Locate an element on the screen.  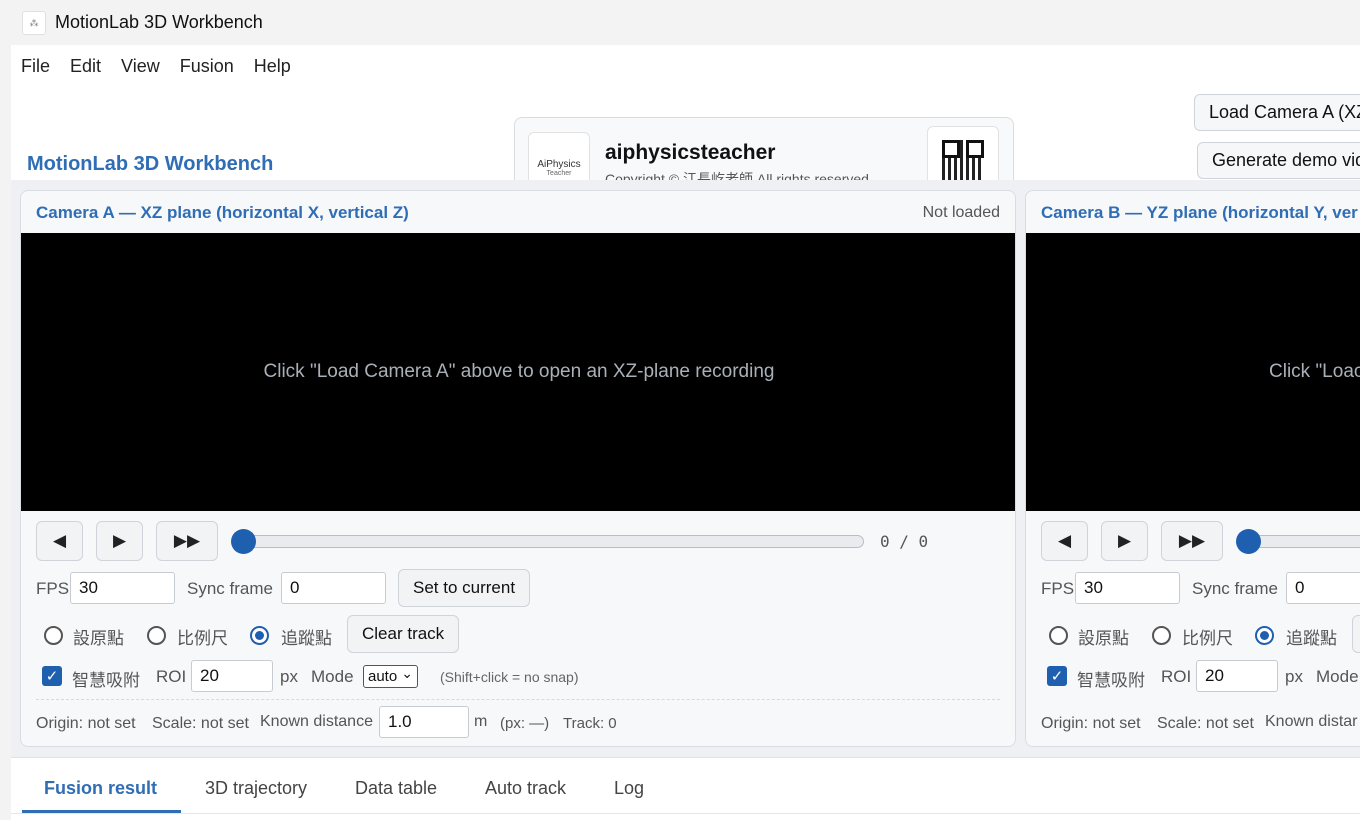
page-title: MotionLab 3D Workbench is located at coordinates (150, 164).